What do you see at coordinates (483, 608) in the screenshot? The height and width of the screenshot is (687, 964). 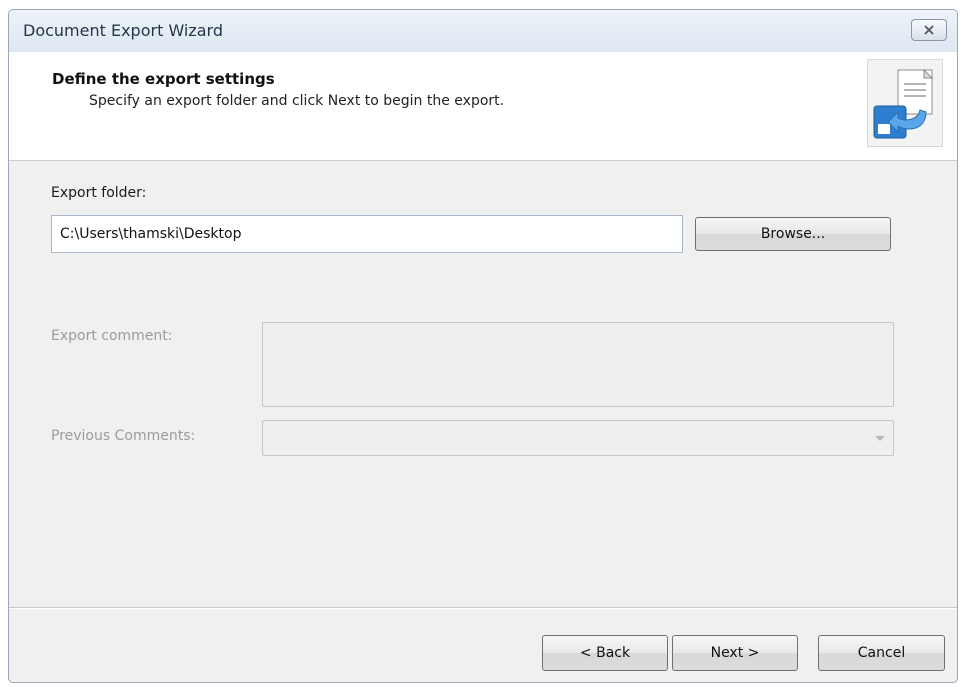 I see `footer-divider` at bounding box center [483, 608].